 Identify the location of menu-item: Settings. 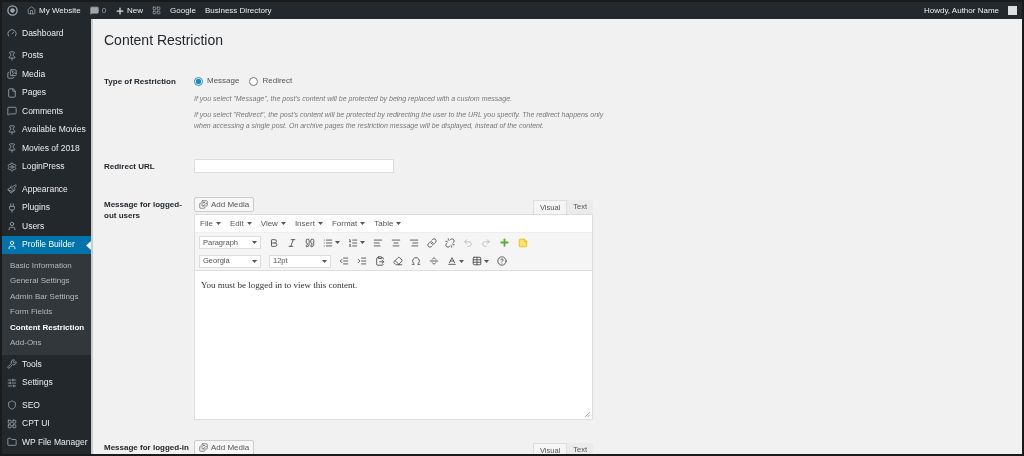
(46, 382).